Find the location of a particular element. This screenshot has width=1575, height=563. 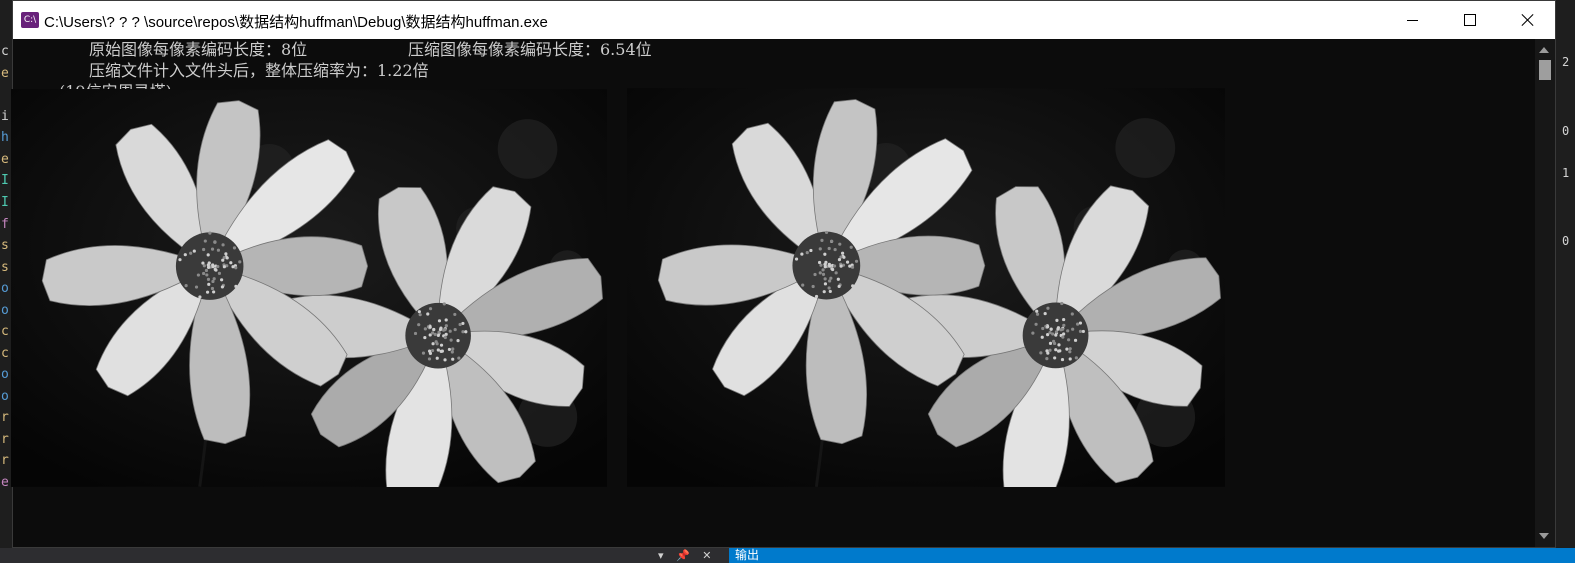

scroll-up-icon is located at coordinates (1544, 50).